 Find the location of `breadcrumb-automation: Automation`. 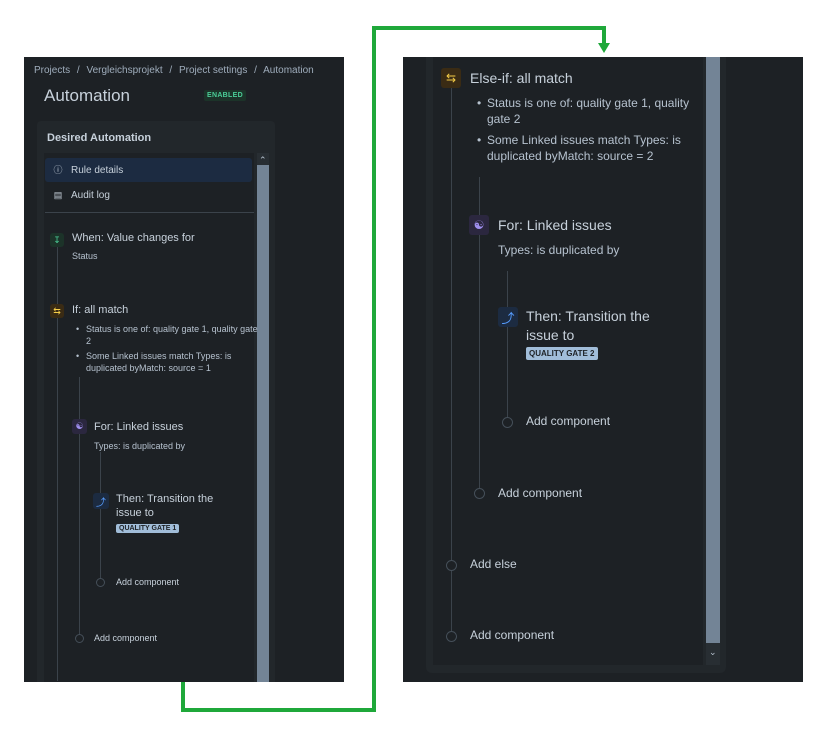

breadcrumb-automation: Automation is located at coordinates (288, 70).